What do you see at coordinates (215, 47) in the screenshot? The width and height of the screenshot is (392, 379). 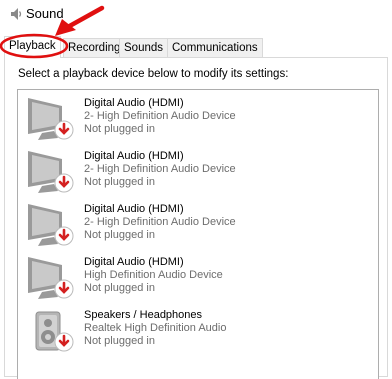 I see `tab-communications: Communications` at bounding box center [215, 47].